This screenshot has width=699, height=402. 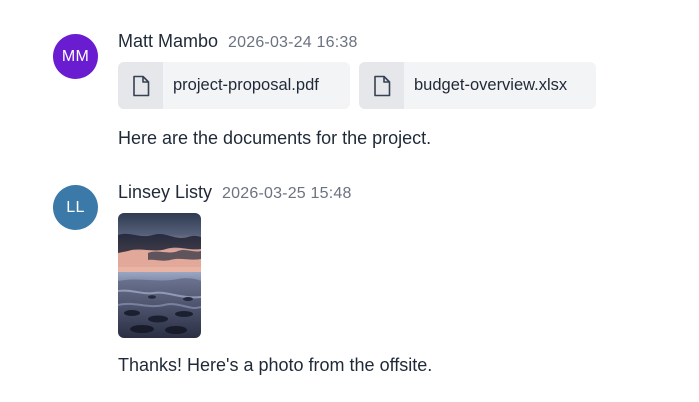 I want to click on message-text: Thanks! Here's a photo from the offsite., so click(x=275, y=365).